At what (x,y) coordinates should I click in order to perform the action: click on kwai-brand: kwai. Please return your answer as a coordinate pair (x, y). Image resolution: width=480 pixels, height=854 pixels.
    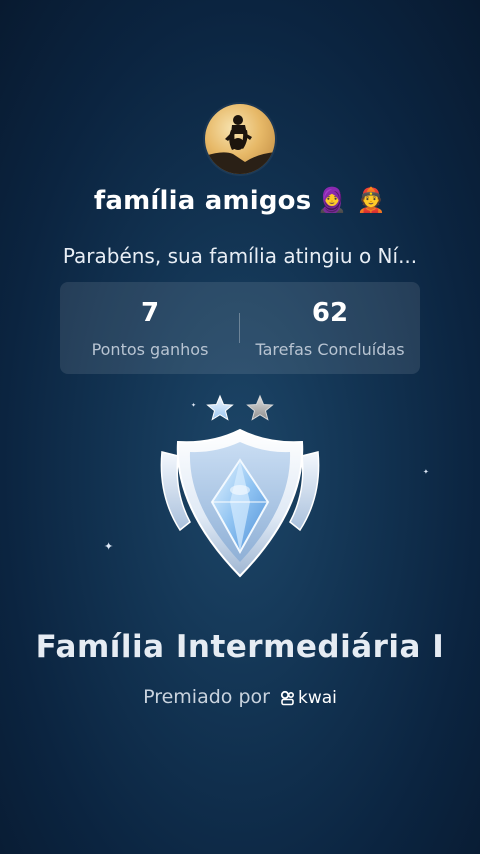
    Looking at the image, I should click on (308, 698).